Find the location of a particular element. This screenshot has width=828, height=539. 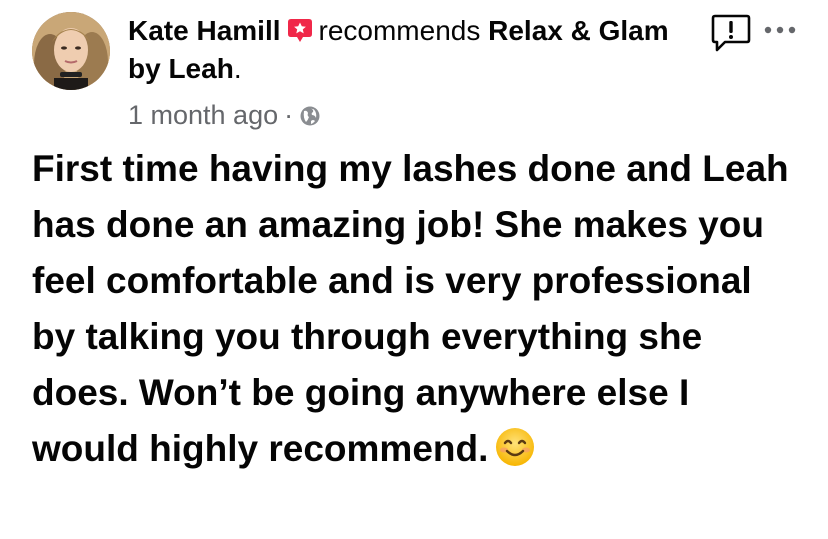

more-options-button is located at coordinates (782, 30).